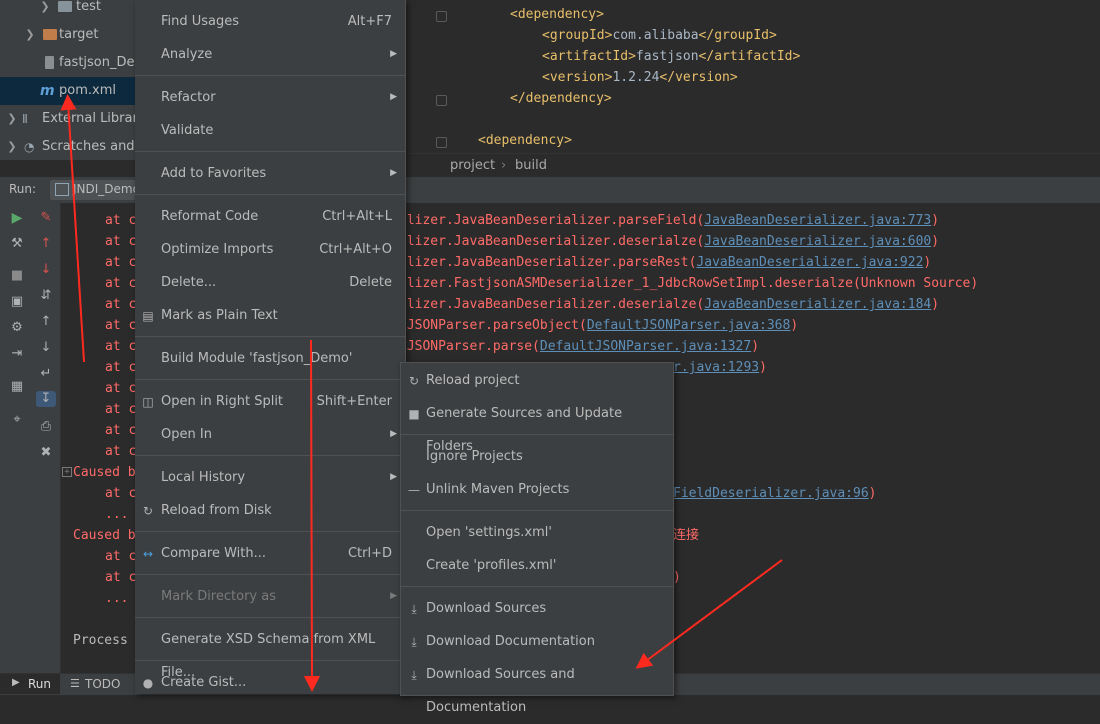  I want to click on menu-item-open-settings-xml: Open 'settings.xml', so click(537, 532).